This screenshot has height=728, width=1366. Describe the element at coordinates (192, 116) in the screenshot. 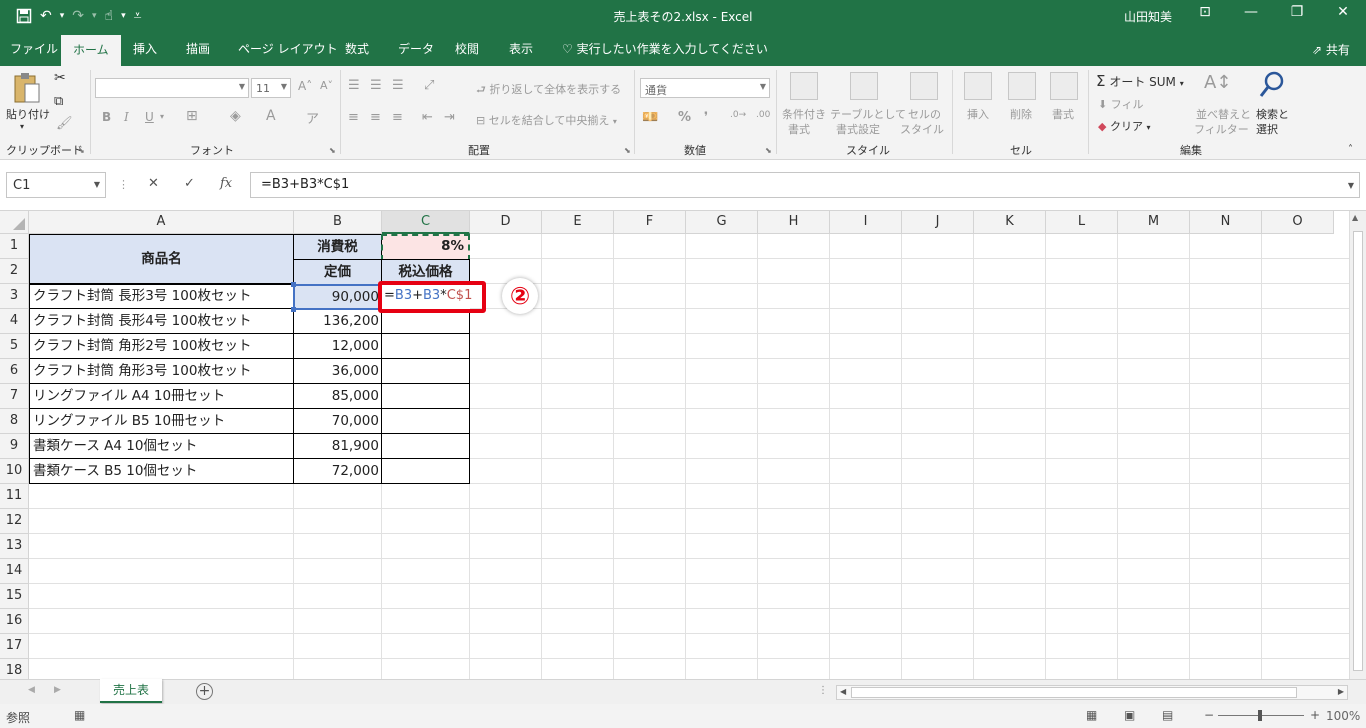

I see `borders-icon: ⊞` at that location.